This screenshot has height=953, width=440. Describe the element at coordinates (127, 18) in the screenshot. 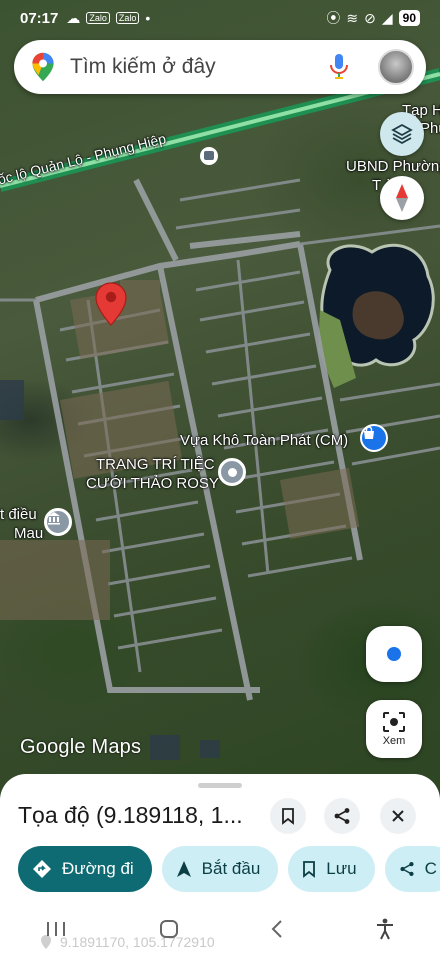

I see `zalo-notification-icon-2: Zalo` at that location.